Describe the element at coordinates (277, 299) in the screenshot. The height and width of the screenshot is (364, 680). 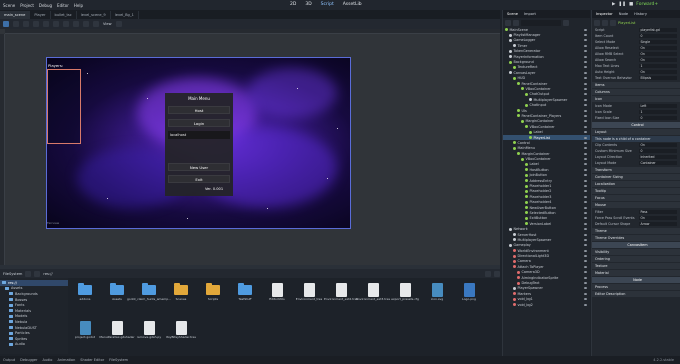
I see `file-item: EditorUtils` at that location.